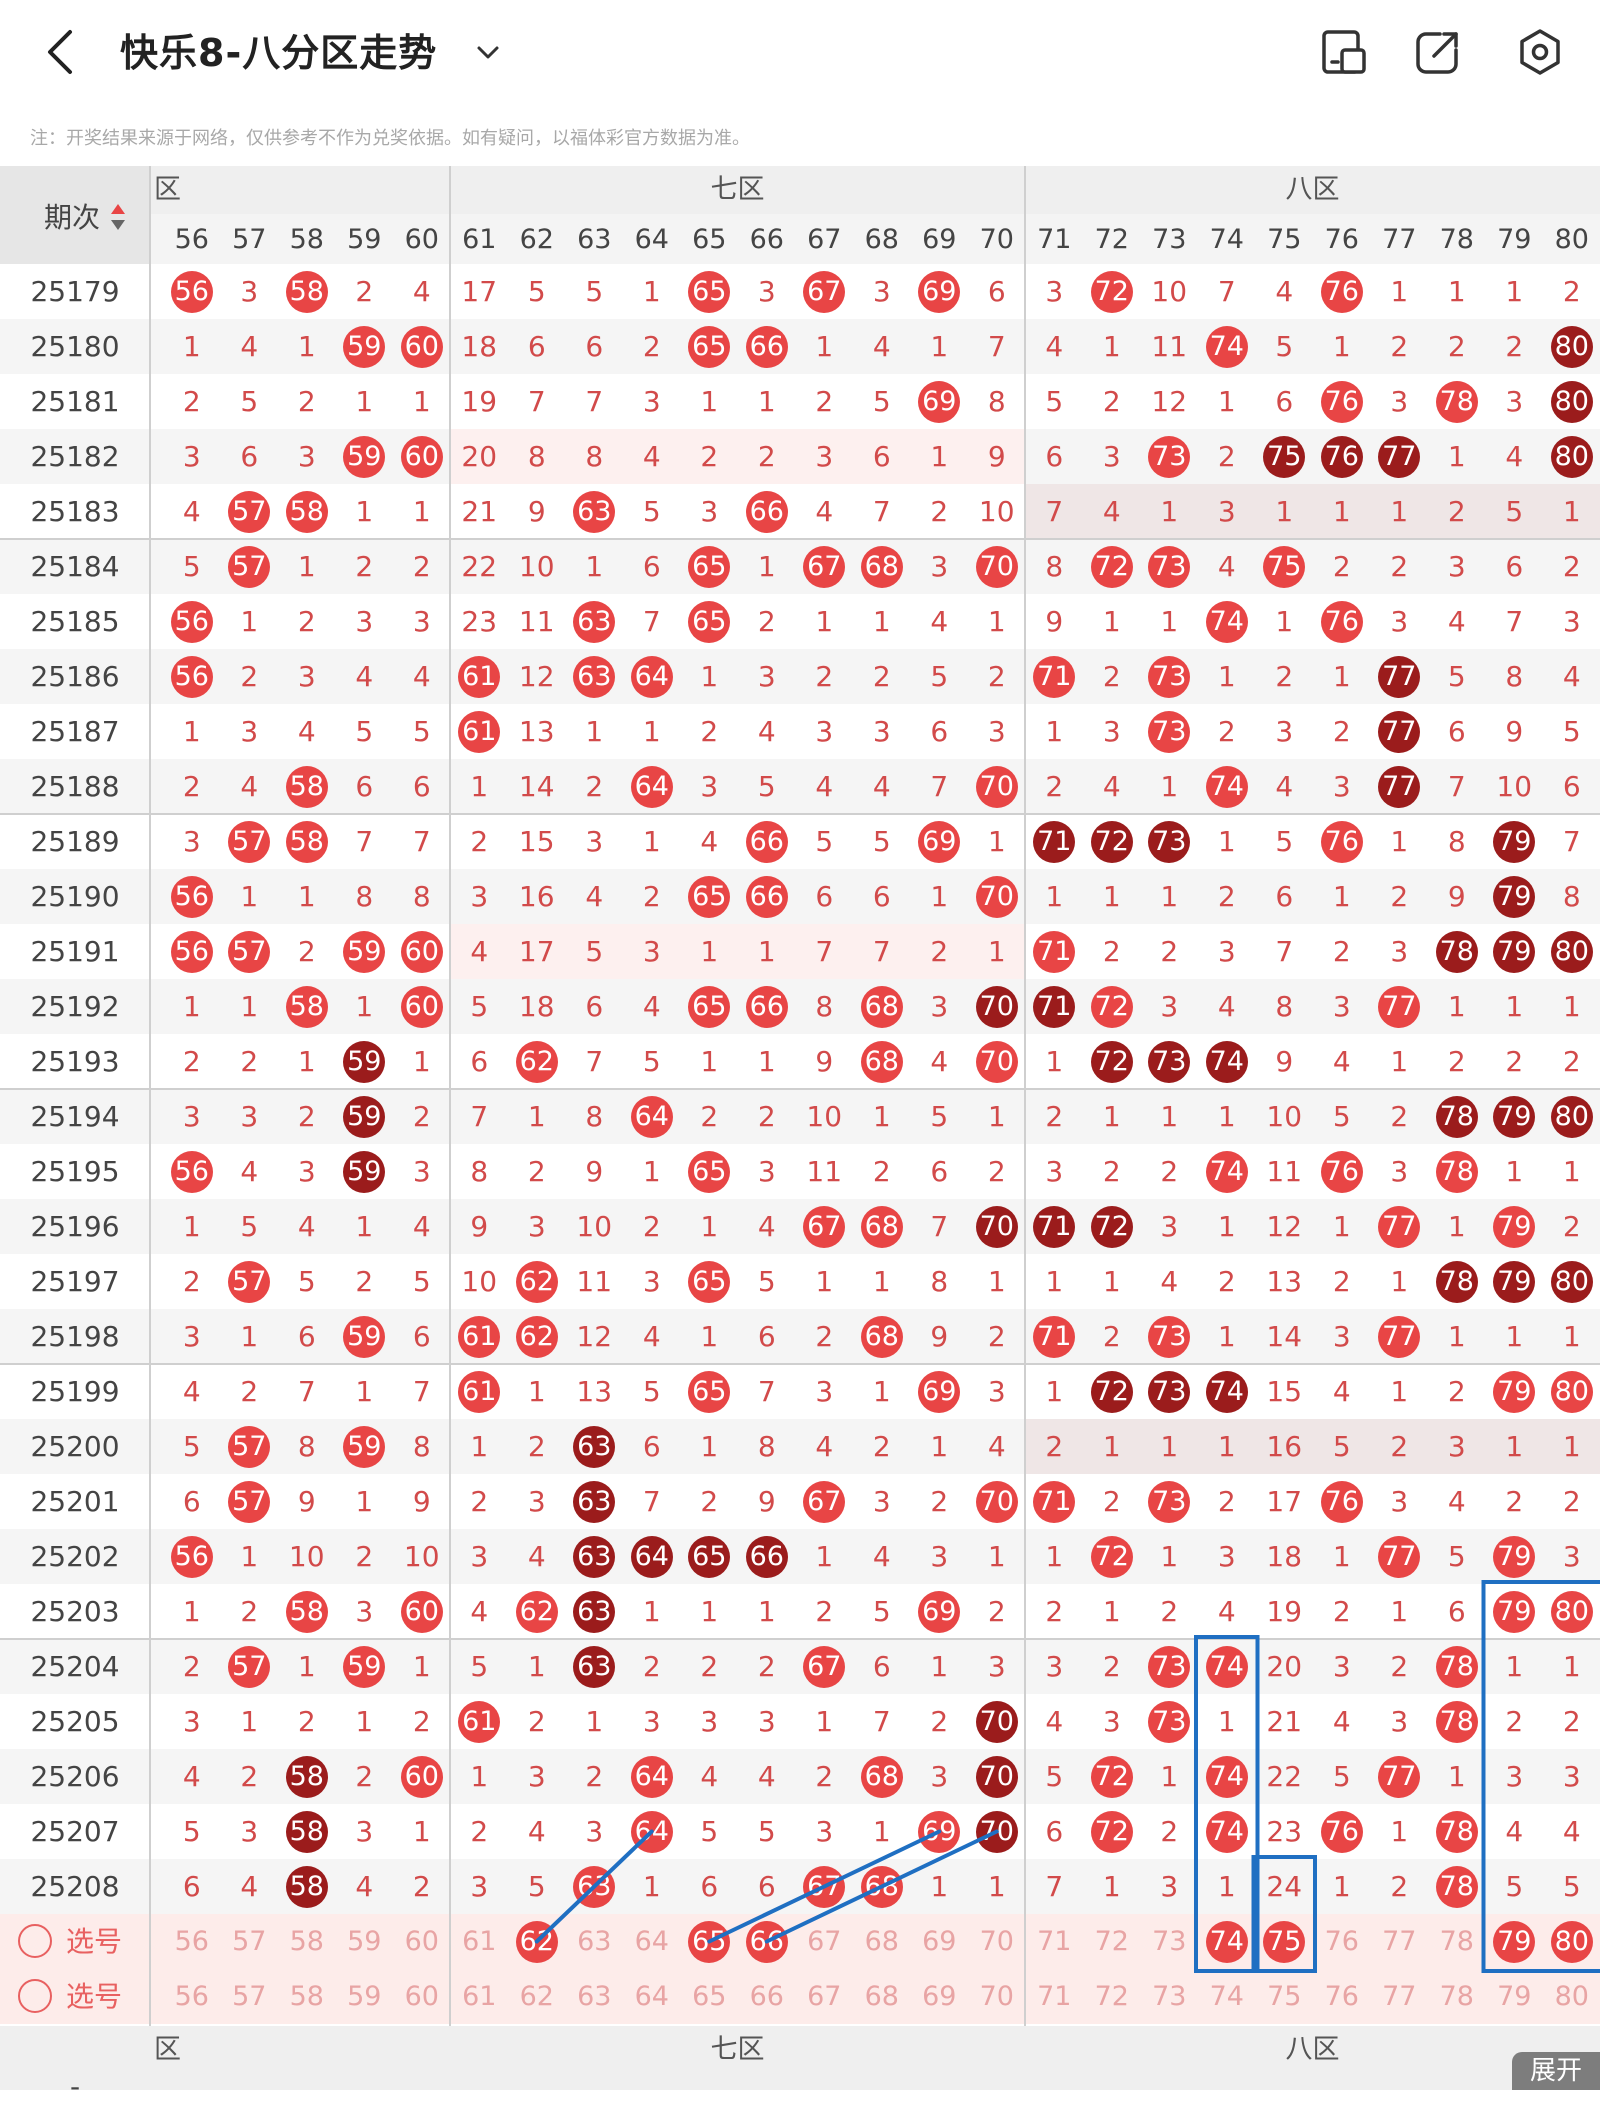  Describe the element at coordinates (1556, 2071) in the screenshot. I see `expand-button: 展开` at that location.